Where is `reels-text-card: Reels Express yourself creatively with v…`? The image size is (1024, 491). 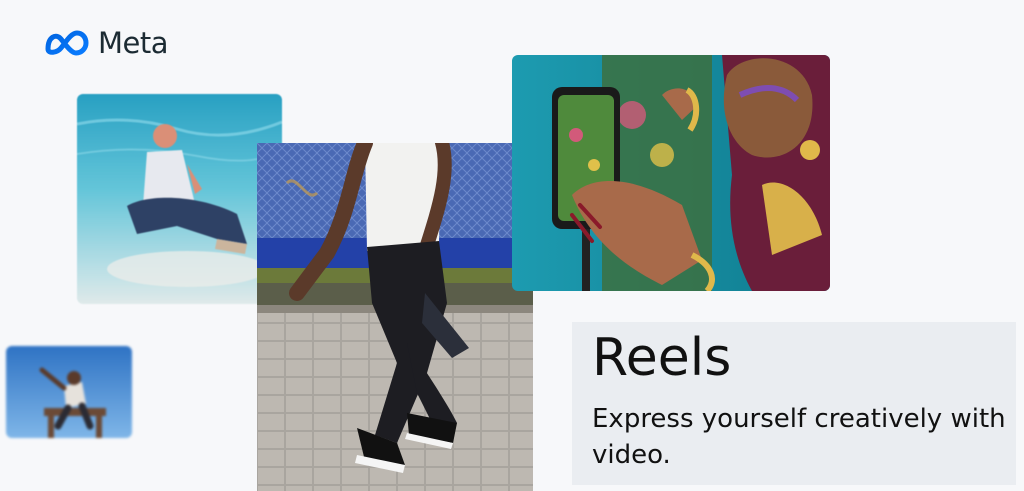
reels-text-card: Reels Express yourself creatively with v… is located at coordinates (794, 403).